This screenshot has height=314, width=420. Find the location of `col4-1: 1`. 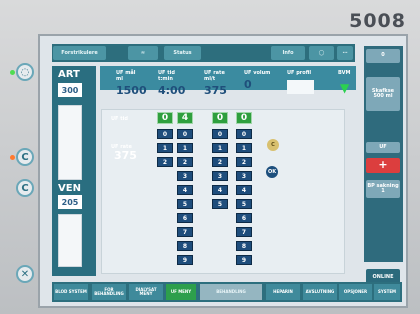

col4-1: 1 is located at coordinates (244, 148).